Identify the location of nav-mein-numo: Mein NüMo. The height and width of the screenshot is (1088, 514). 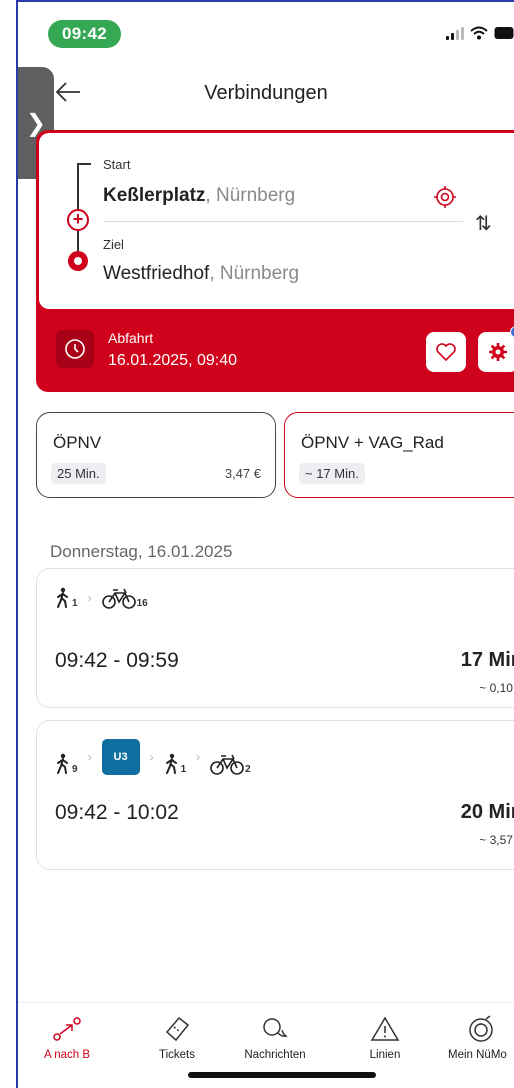
(478, 1037).